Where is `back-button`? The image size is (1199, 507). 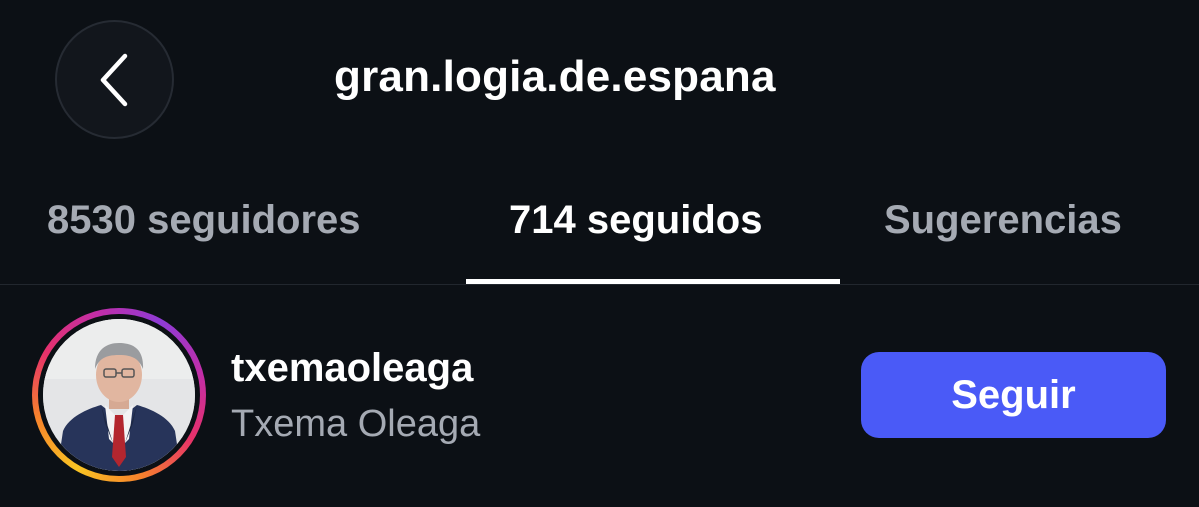 back-button is located at coordinates (114, 79).